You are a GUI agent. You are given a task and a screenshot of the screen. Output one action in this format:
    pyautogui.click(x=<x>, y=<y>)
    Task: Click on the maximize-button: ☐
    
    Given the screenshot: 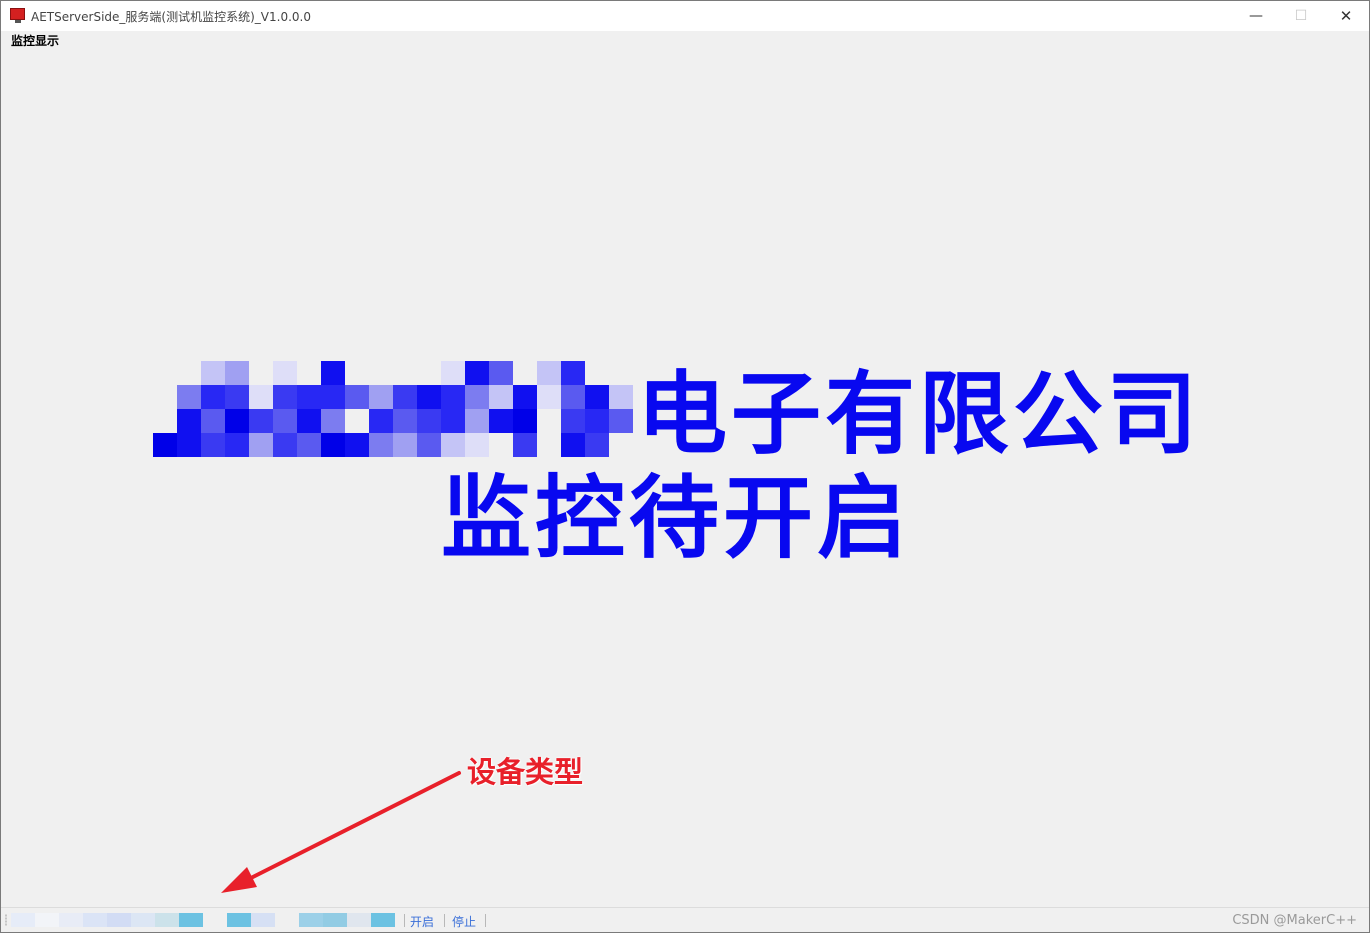 What is the action you would take?
    pyautogui.click(x=1301, y=16)
    